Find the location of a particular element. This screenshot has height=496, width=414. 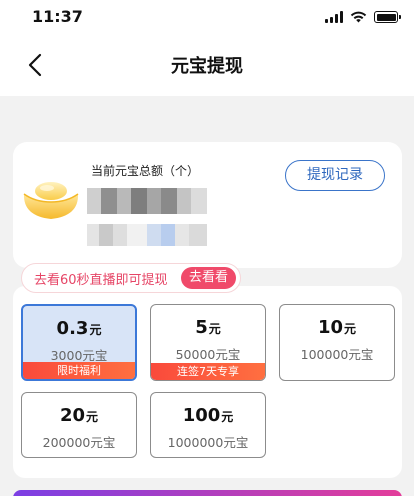

option-5-yuan: 5元 50000元宝 连签7天专享 is located at coordinates (208, 342).